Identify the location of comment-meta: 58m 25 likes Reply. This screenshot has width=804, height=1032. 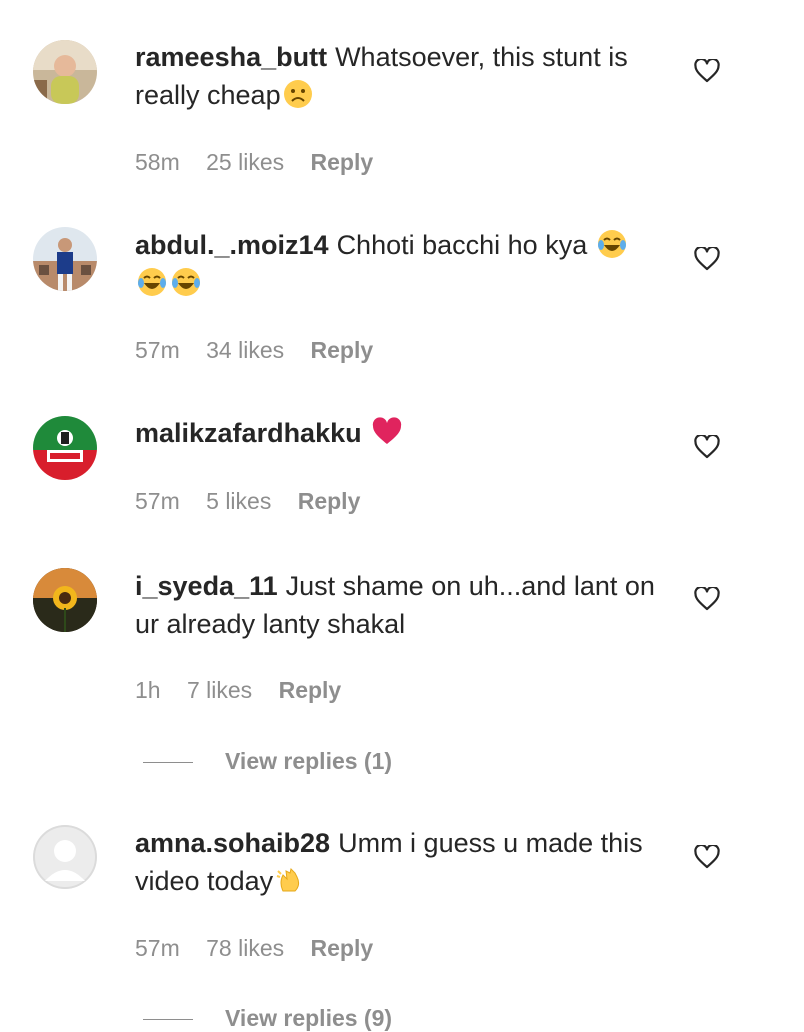
(264, 162).